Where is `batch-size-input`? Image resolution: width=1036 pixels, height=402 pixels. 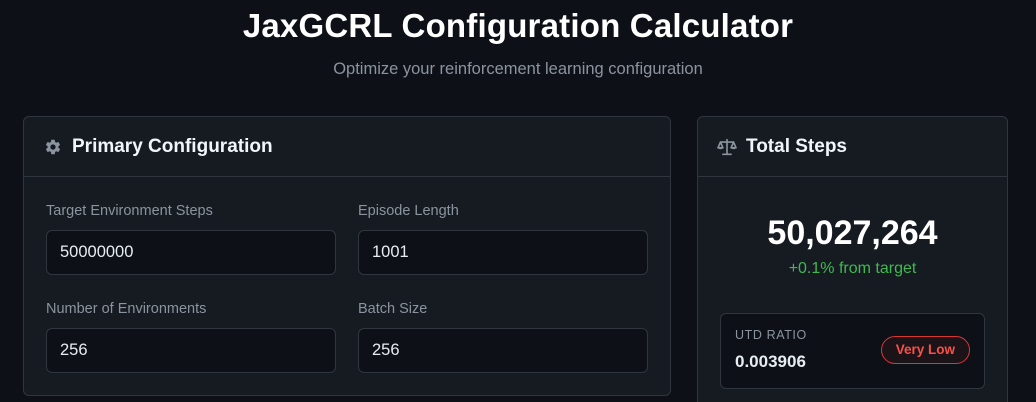
batch-size-input is located at coordinates (503, 350).